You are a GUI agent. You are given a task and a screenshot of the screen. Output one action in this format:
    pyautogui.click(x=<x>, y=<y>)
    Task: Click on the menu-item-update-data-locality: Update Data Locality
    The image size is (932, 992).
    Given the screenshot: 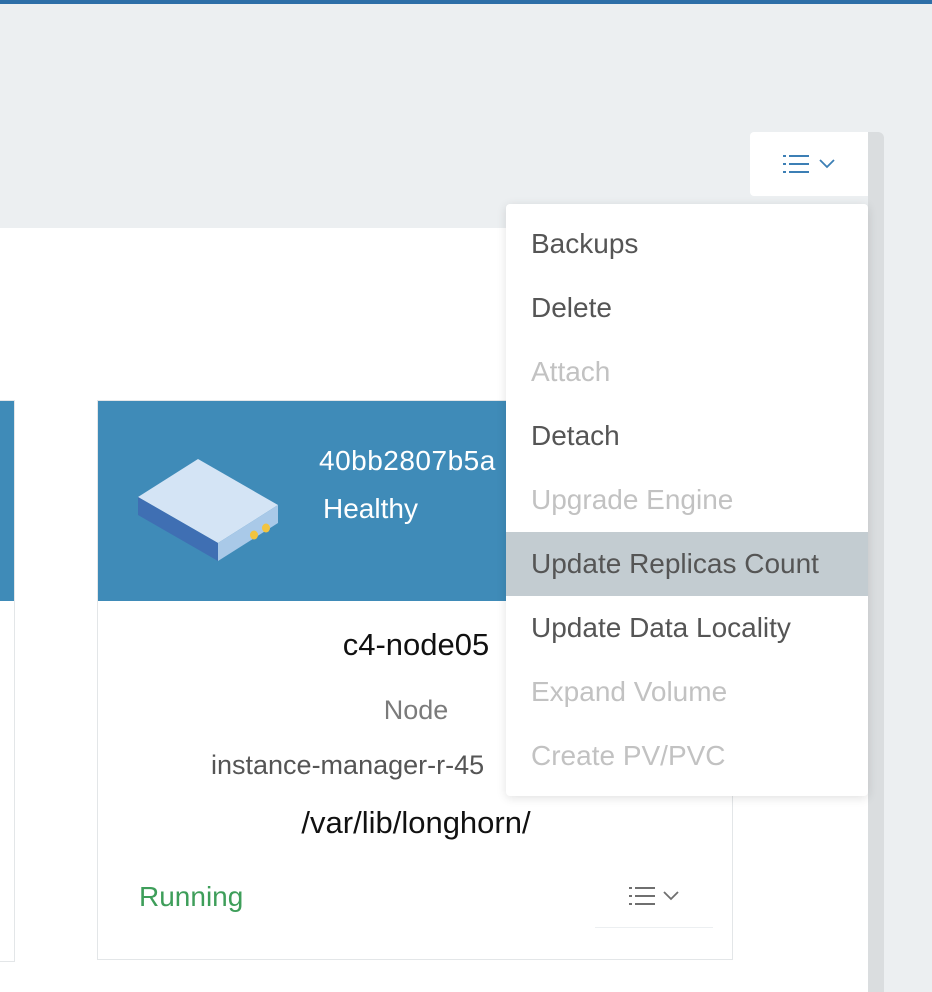 What is the action you would take?
    pyautogui.click(x=687, y=628)
    